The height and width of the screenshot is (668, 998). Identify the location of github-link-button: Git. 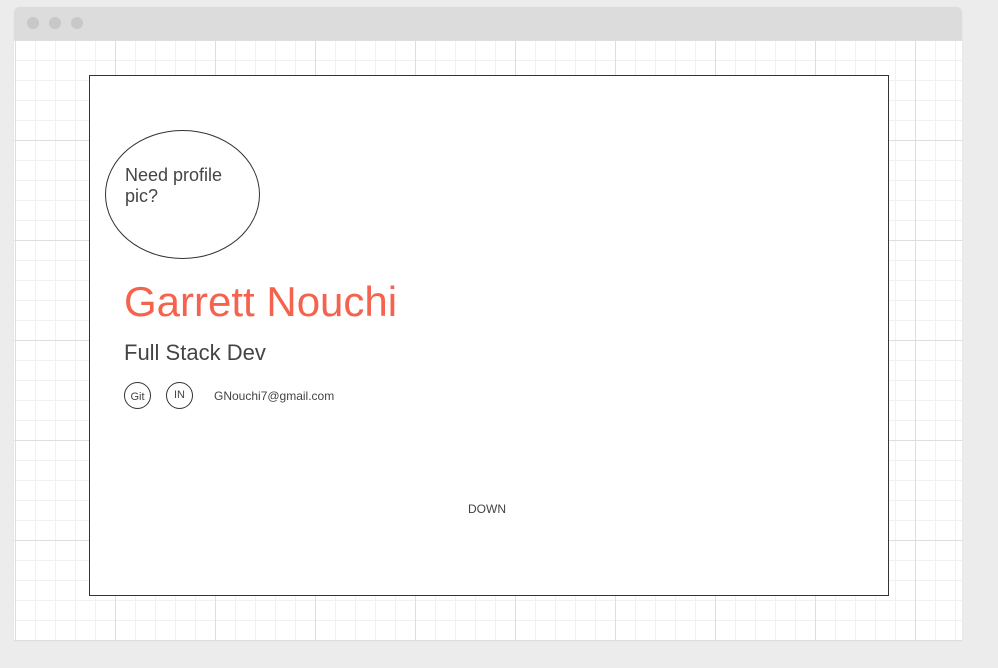
(137, 395).